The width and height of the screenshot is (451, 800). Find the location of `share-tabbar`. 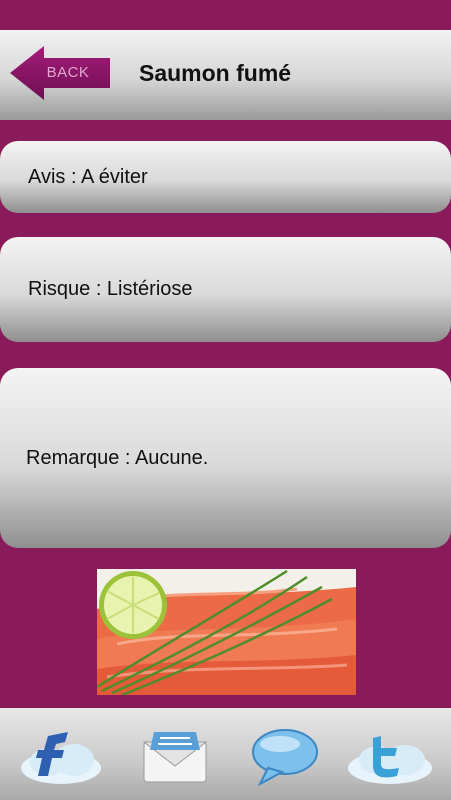

share-tabbar is located at coordinates (225, 754).